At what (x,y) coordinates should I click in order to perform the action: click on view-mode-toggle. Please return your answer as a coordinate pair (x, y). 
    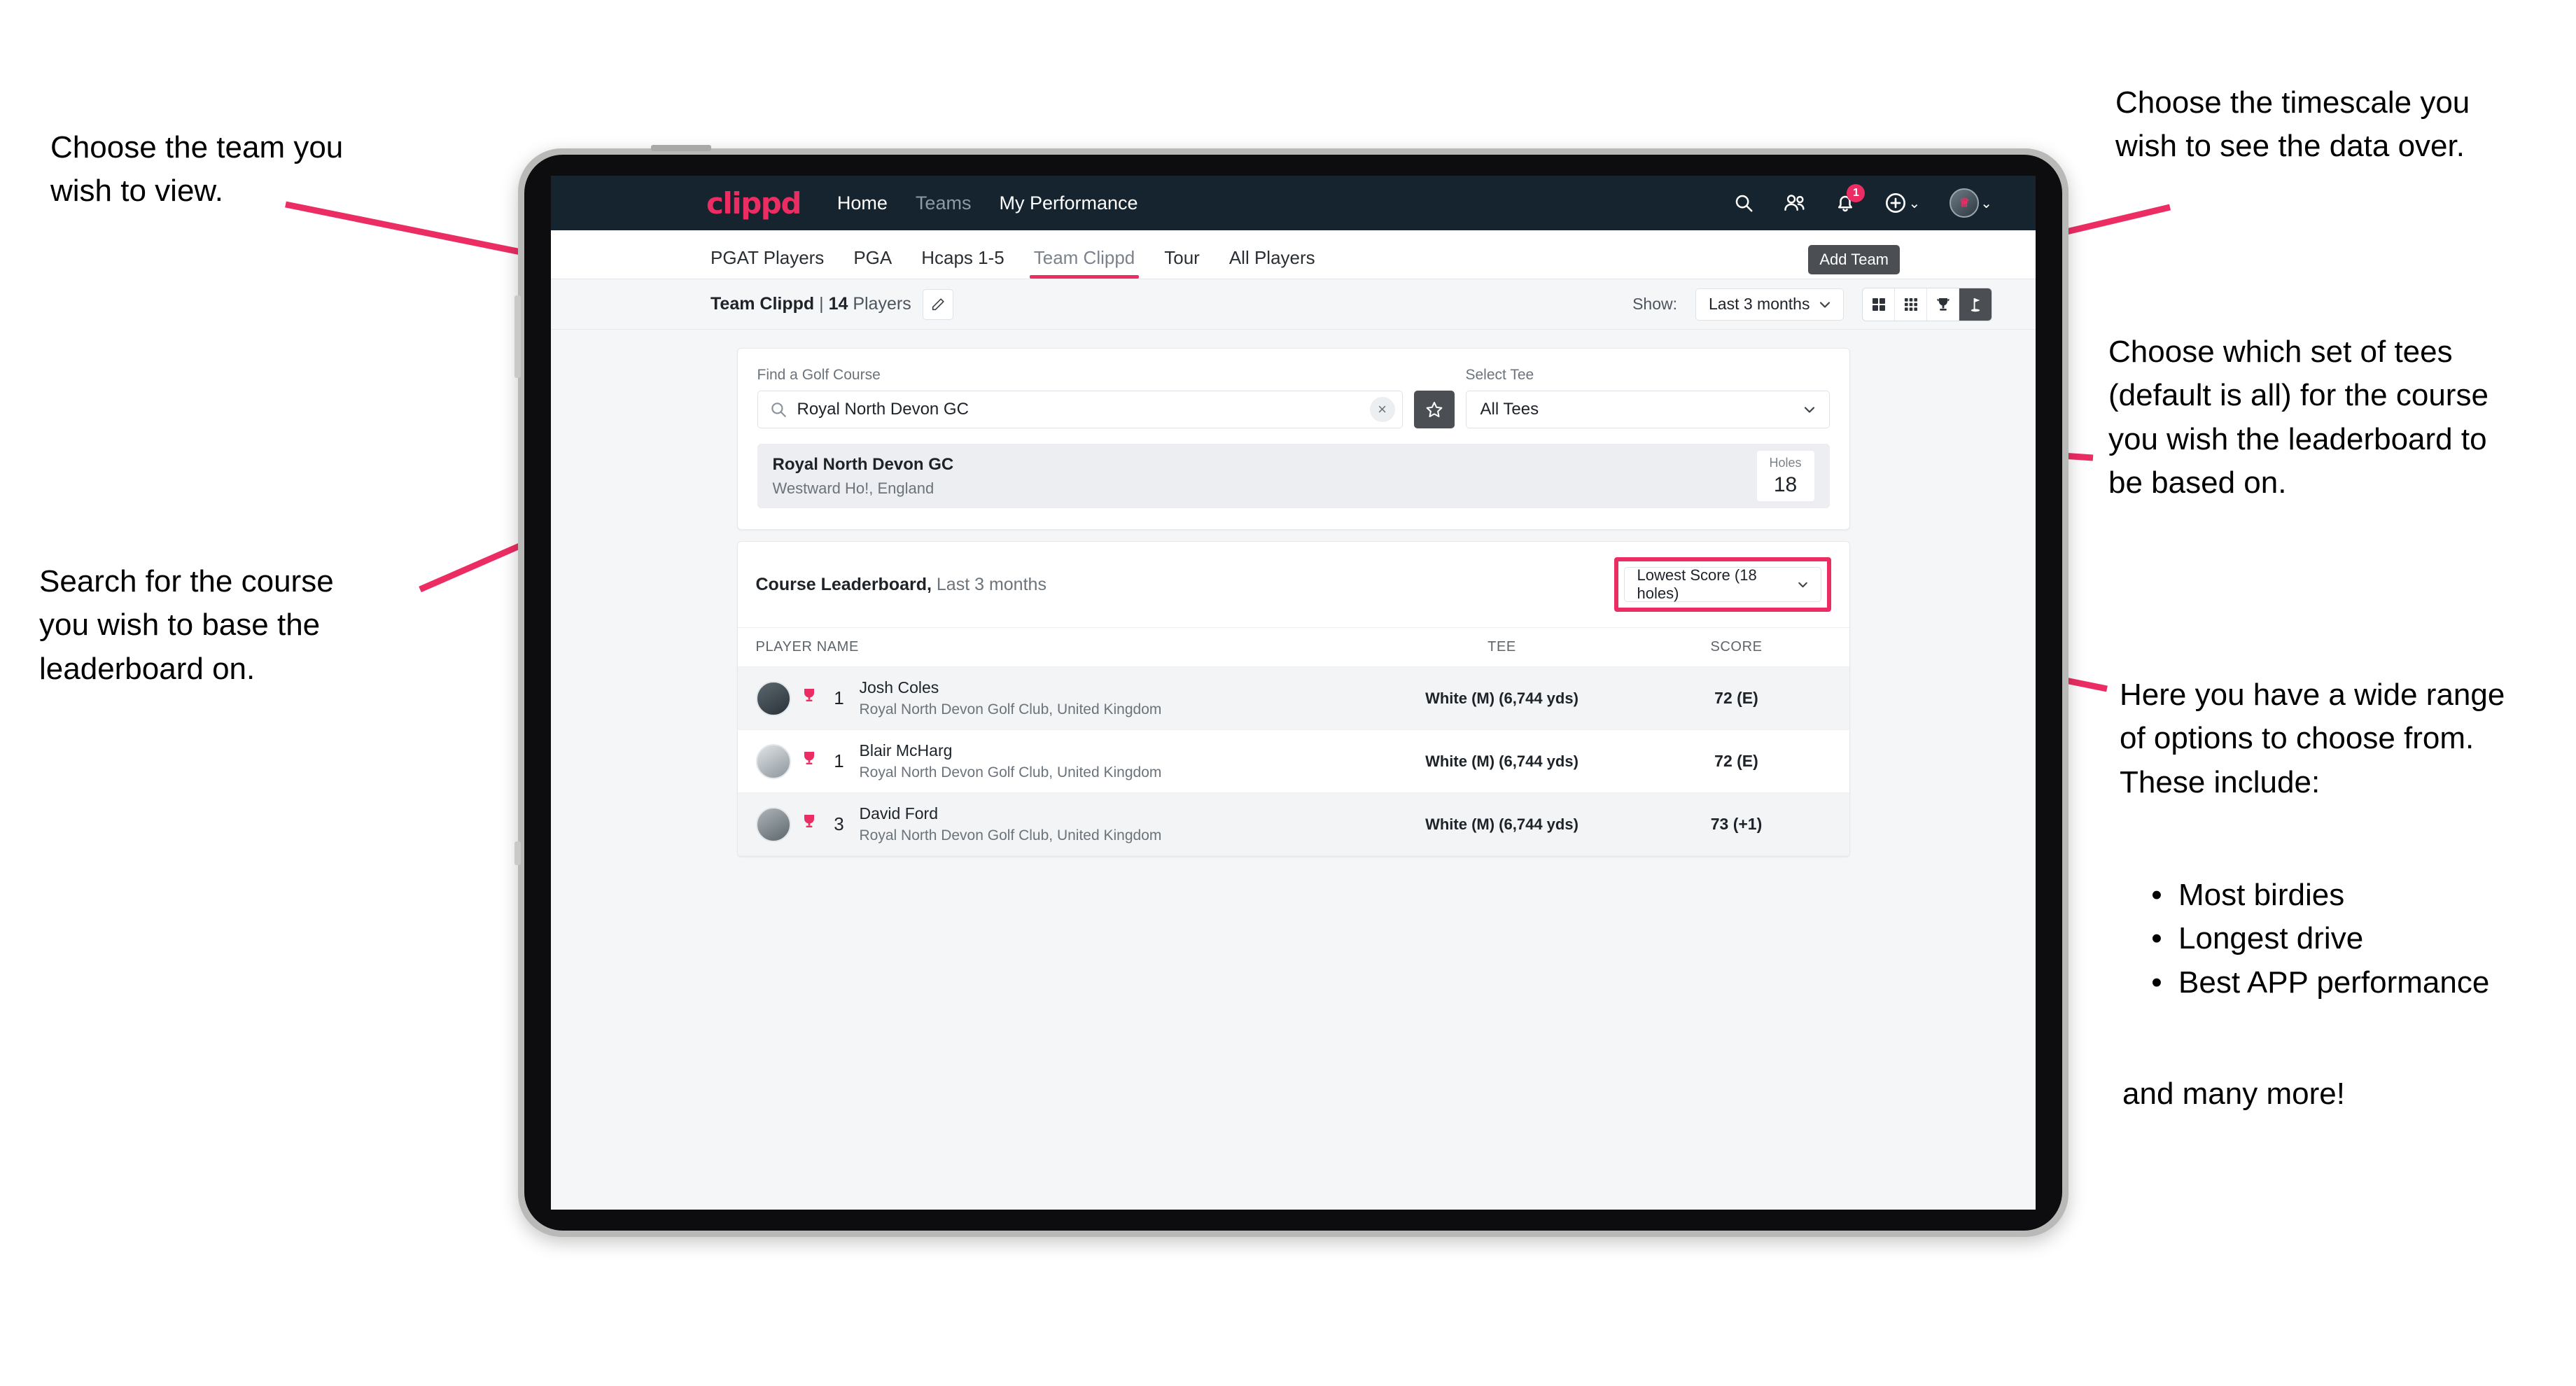
    Looking at the image, I should click on (1927, 304).